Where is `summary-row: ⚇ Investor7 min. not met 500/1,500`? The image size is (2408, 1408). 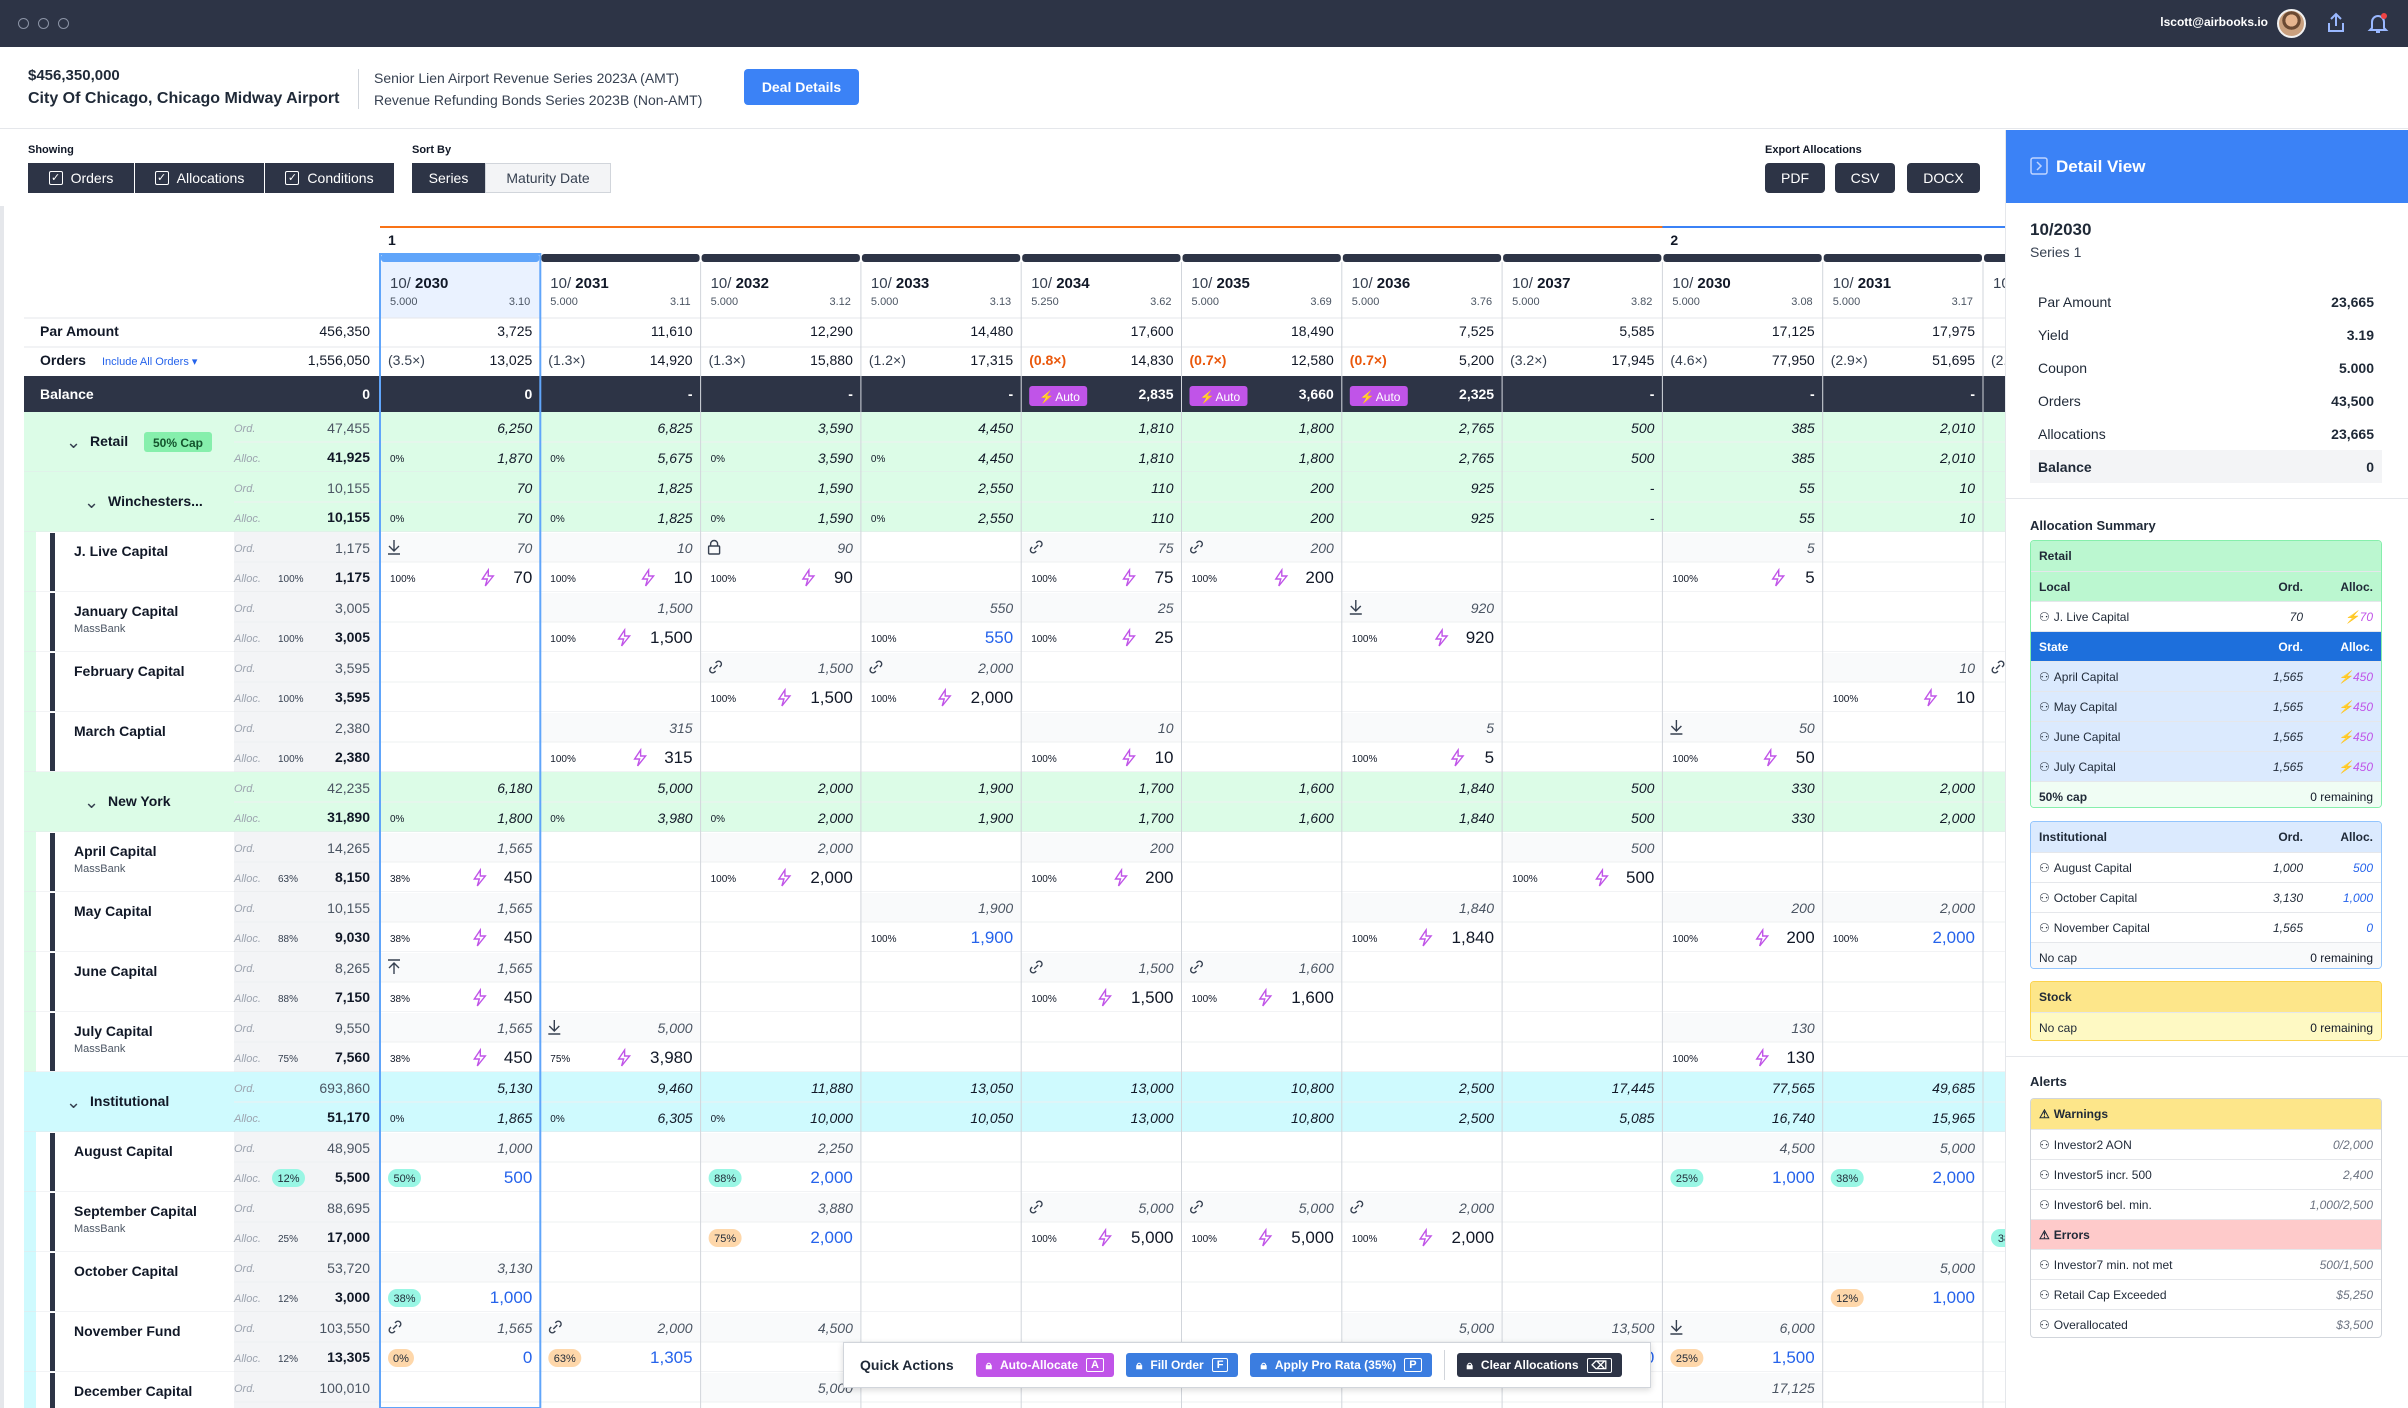
summary-row: ⚇ Investor7 min. not met 500/1,500 is located at coordinates (2206, 1264).